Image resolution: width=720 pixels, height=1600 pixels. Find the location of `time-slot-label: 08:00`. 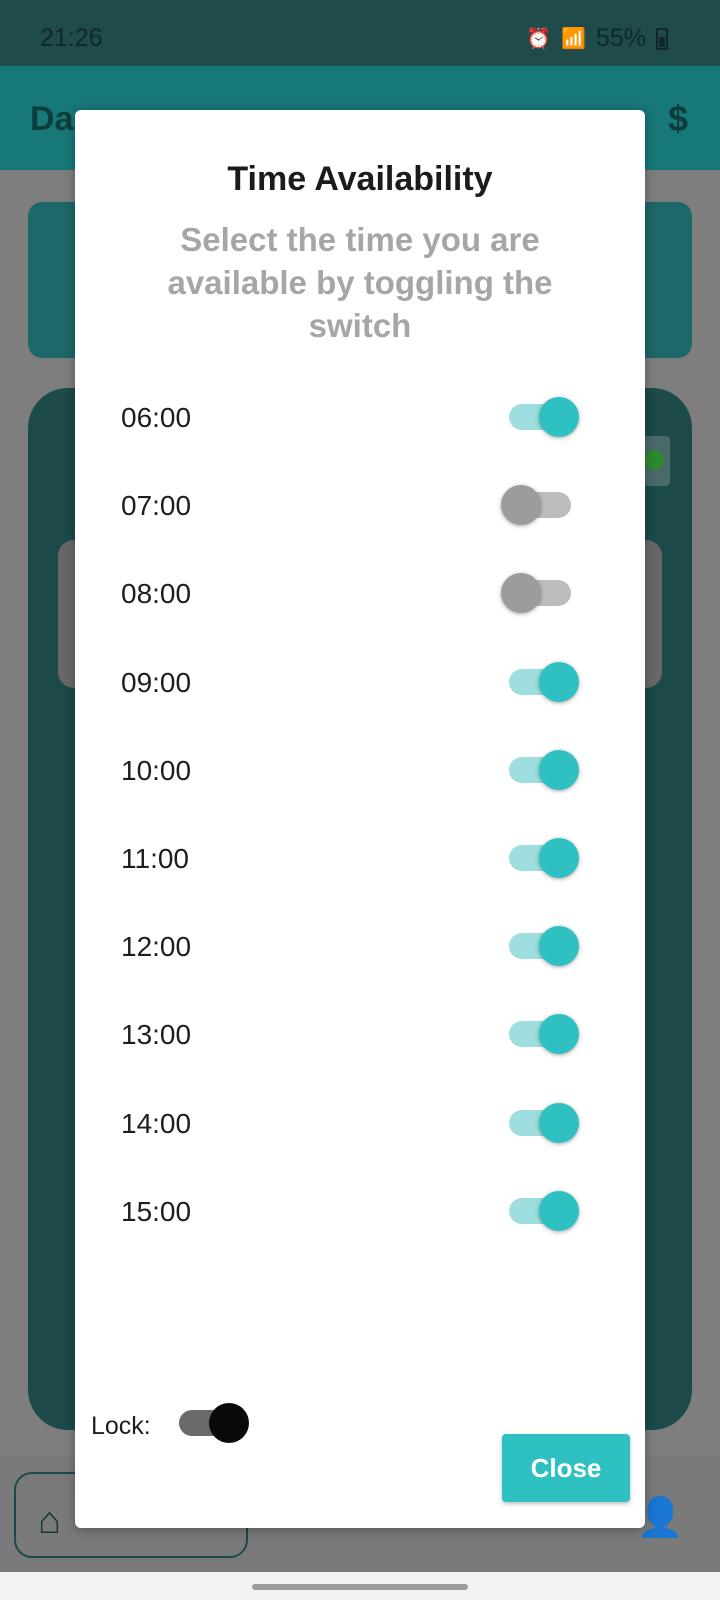

time-slot-label: 08:00 is located at coordinates (156, 594).